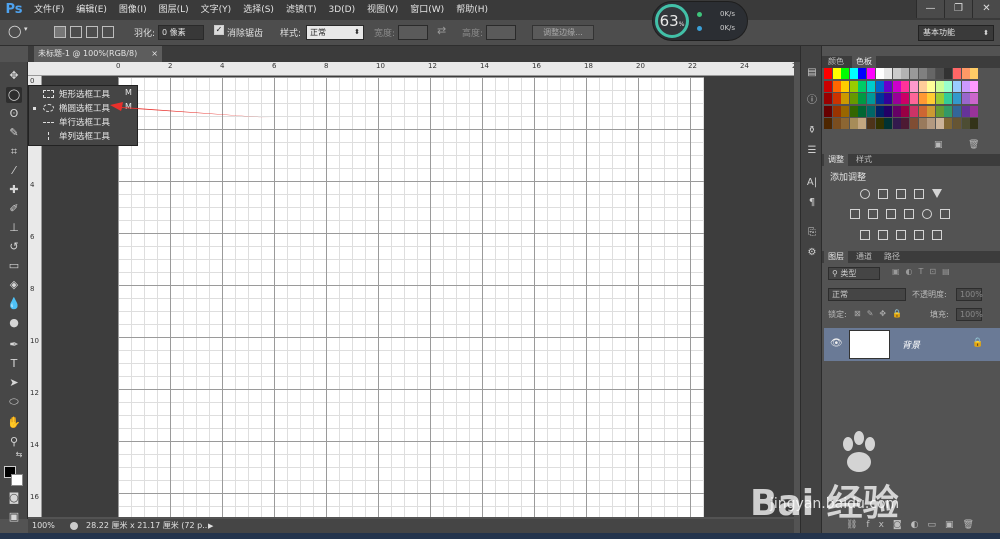  What do you see at coordinates (14, 304) in the screenshot?
I see `blur-tool-icon: 💧` at bounding box center [14, 304].